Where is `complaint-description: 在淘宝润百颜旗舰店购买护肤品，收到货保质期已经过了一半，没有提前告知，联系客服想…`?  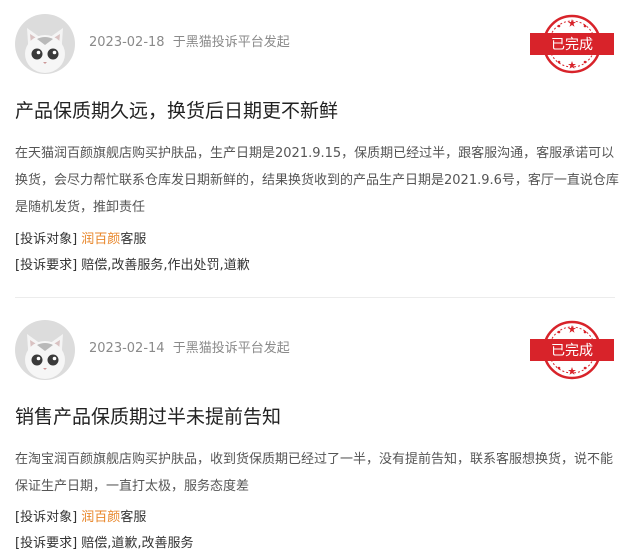 complaint-description: 在淘宝润百颜旗舰店购买护肤品，收到货保质期已经过了一半，没有提前告知，联系客服想… is located at coordinates (314, 473).